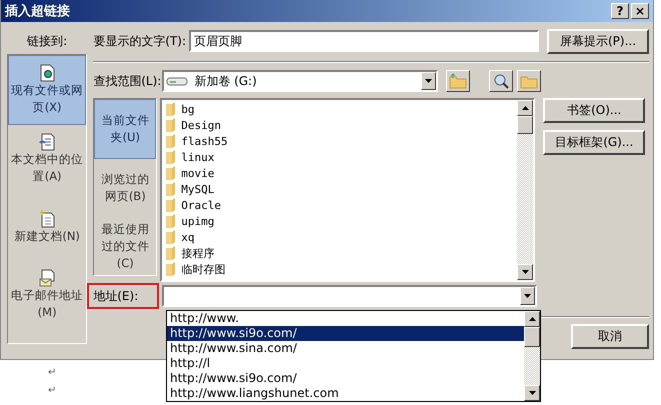 This screenshot has height=405, width=661. What do you see at coordinates (340, 125) in the screenshot?
I see `folder-item: Design` at bounding box center [340, 125].